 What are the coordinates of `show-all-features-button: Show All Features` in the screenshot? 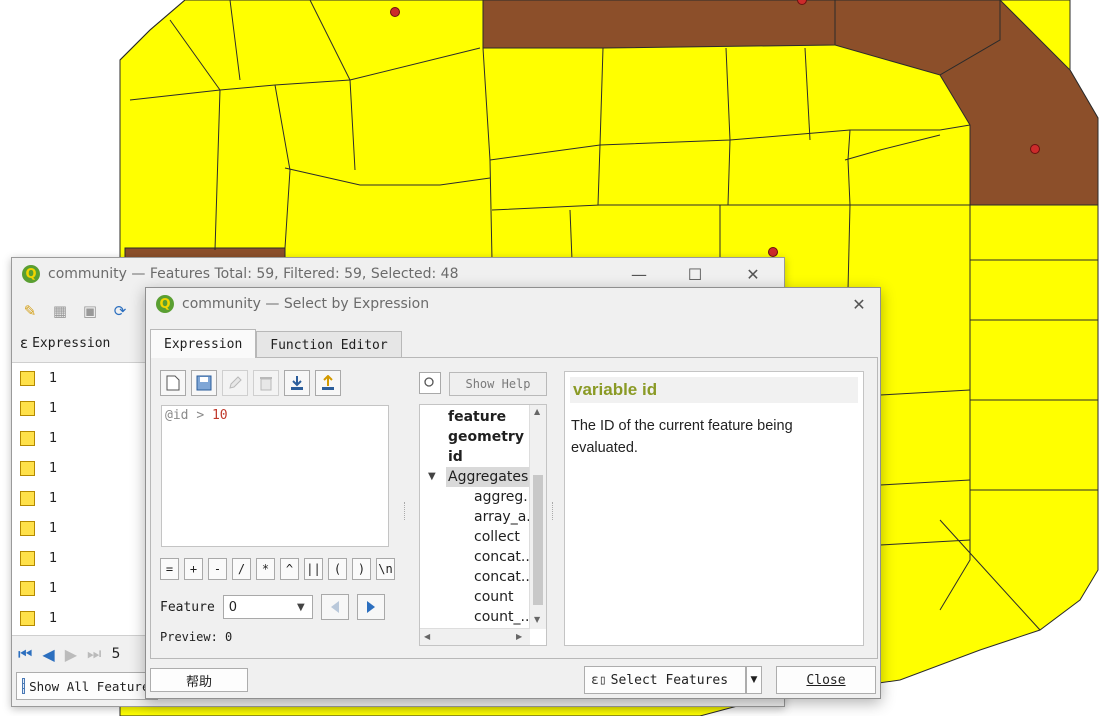 It's located at (87, 686).